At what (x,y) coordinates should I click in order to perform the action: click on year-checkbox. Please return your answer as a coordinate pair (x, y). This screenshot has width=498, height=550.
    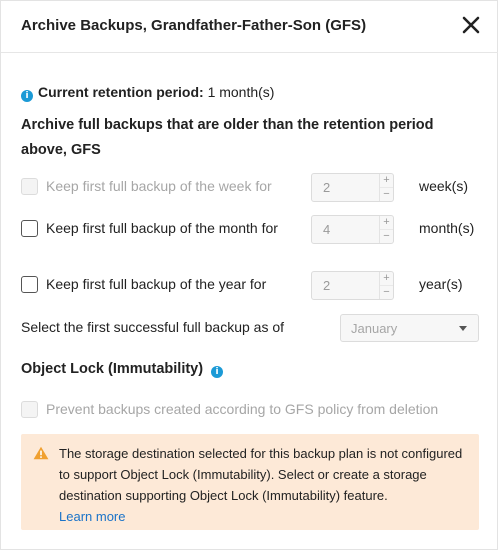
    Looking at the image, I should click on (29, 284).